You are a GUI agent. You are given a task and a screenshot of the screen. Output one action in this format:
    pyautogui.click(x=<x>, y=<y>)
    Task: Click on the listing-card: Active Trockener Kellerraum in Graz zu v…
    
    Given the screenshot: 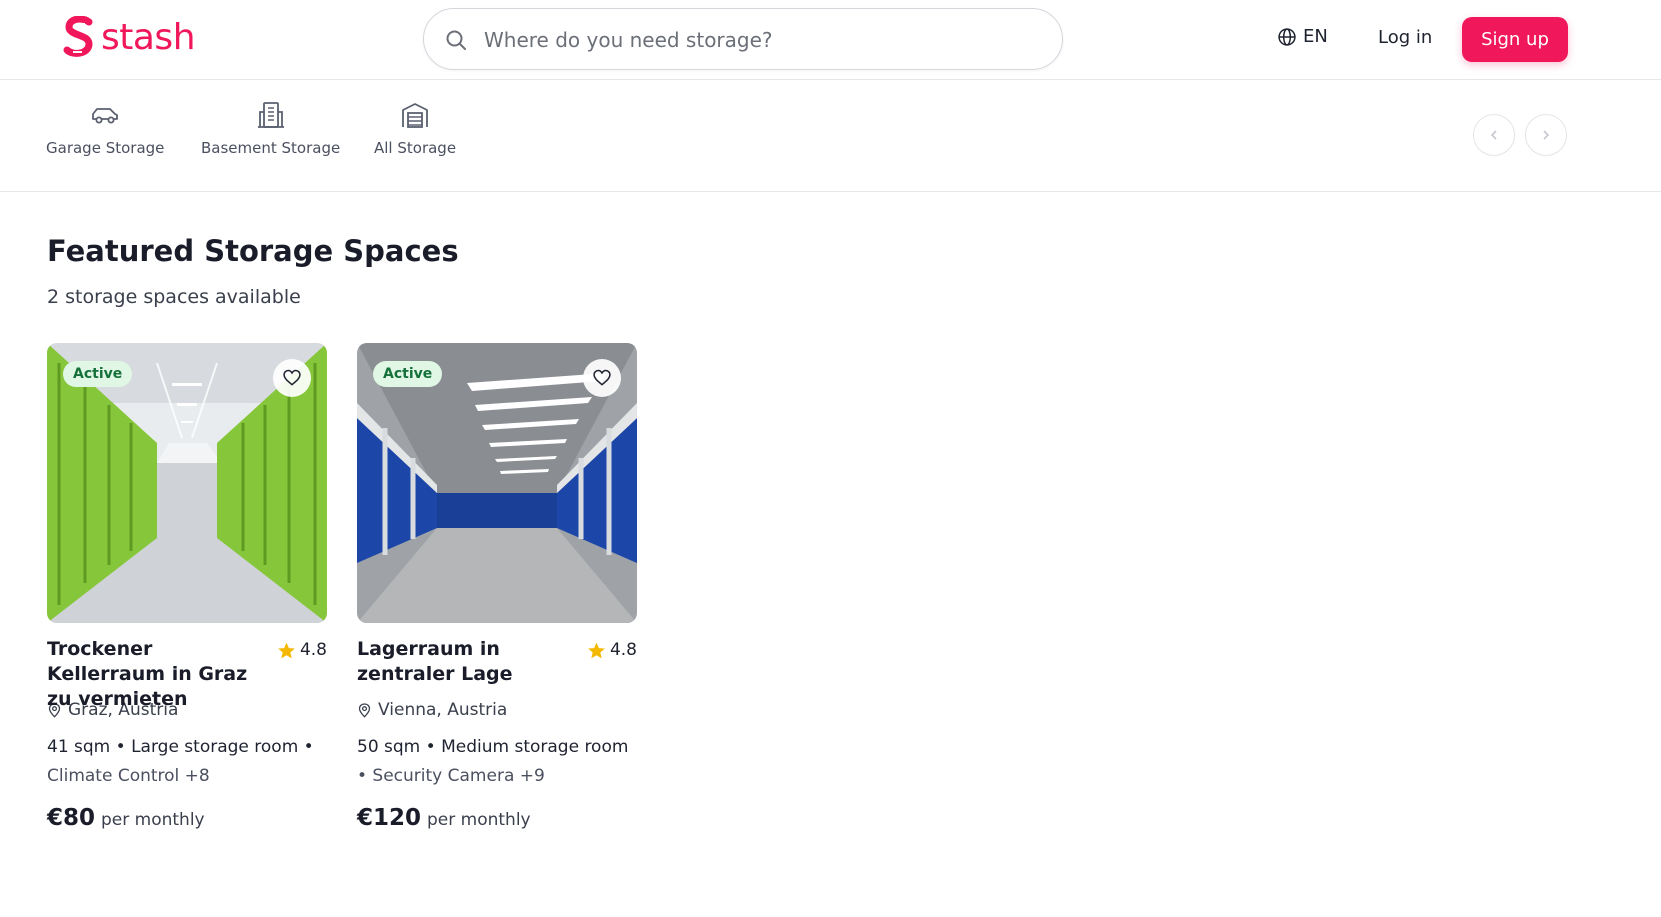 What is the action you would take?
    pyautogui.click(x=187, y=587)
    